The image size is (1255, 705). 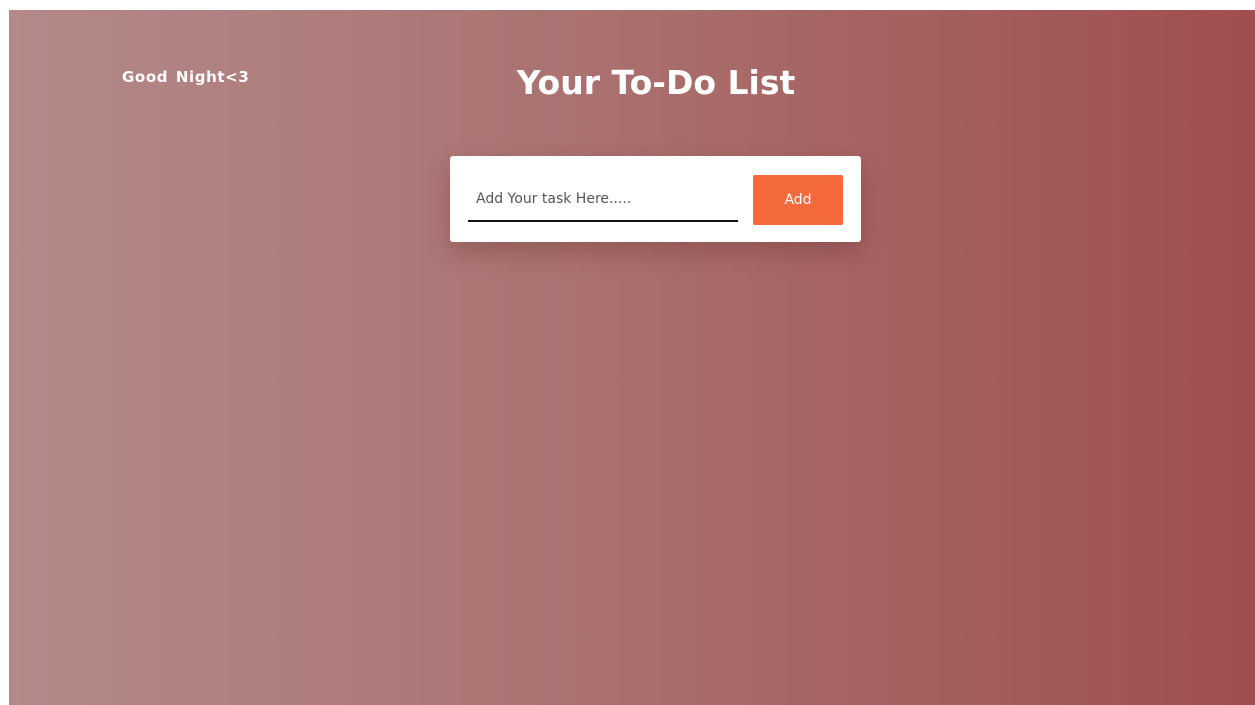 I want to click on page-title: Your To-Do List, so click(x=656, y=82).